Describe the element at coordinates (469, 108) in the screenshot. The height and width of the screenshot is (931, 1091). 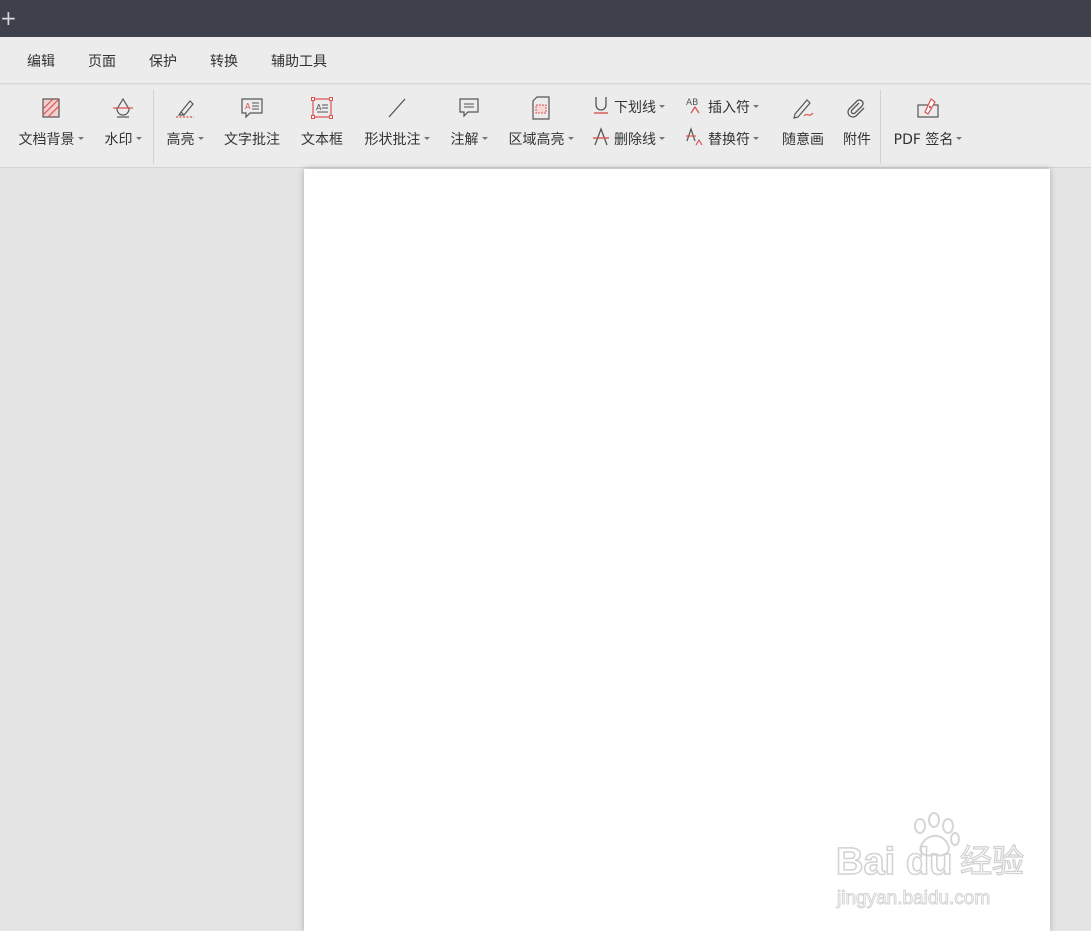
I see `note-icon` at that location.